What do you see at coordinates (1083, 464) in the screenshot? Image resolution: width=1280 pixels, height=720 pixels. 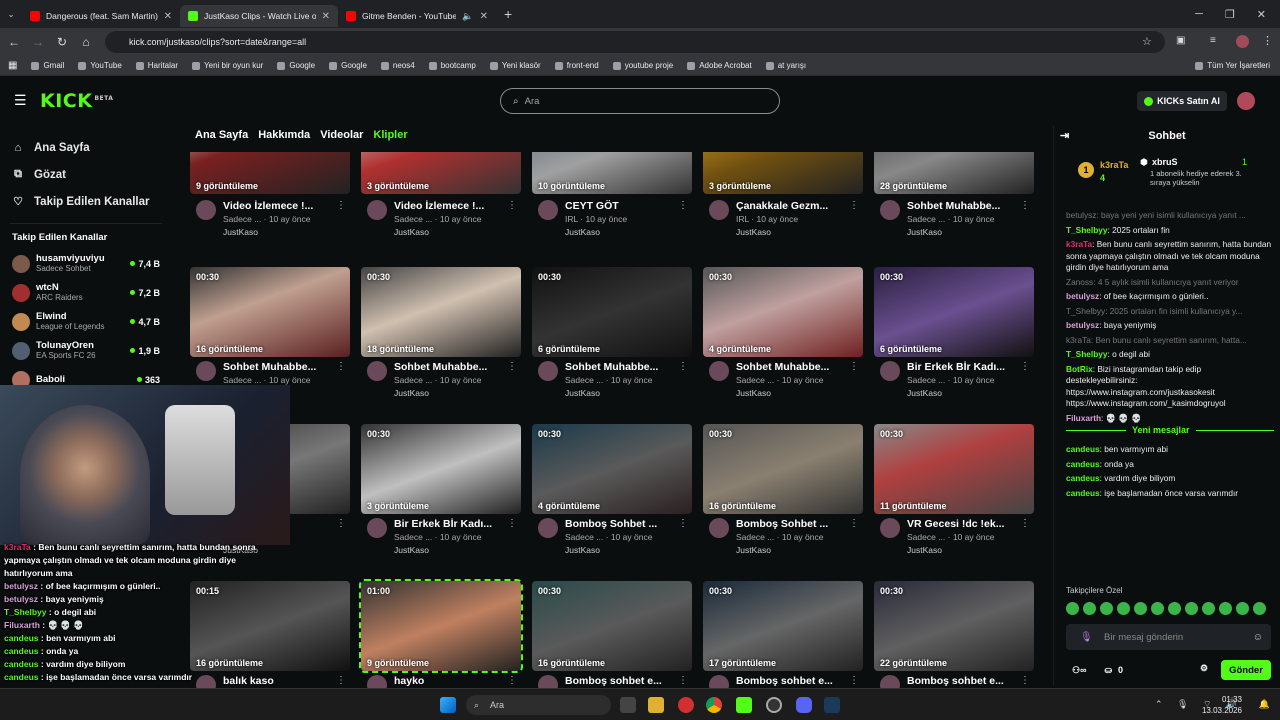 I see `chat-username: candeus` at bounding box center [1083, 464].